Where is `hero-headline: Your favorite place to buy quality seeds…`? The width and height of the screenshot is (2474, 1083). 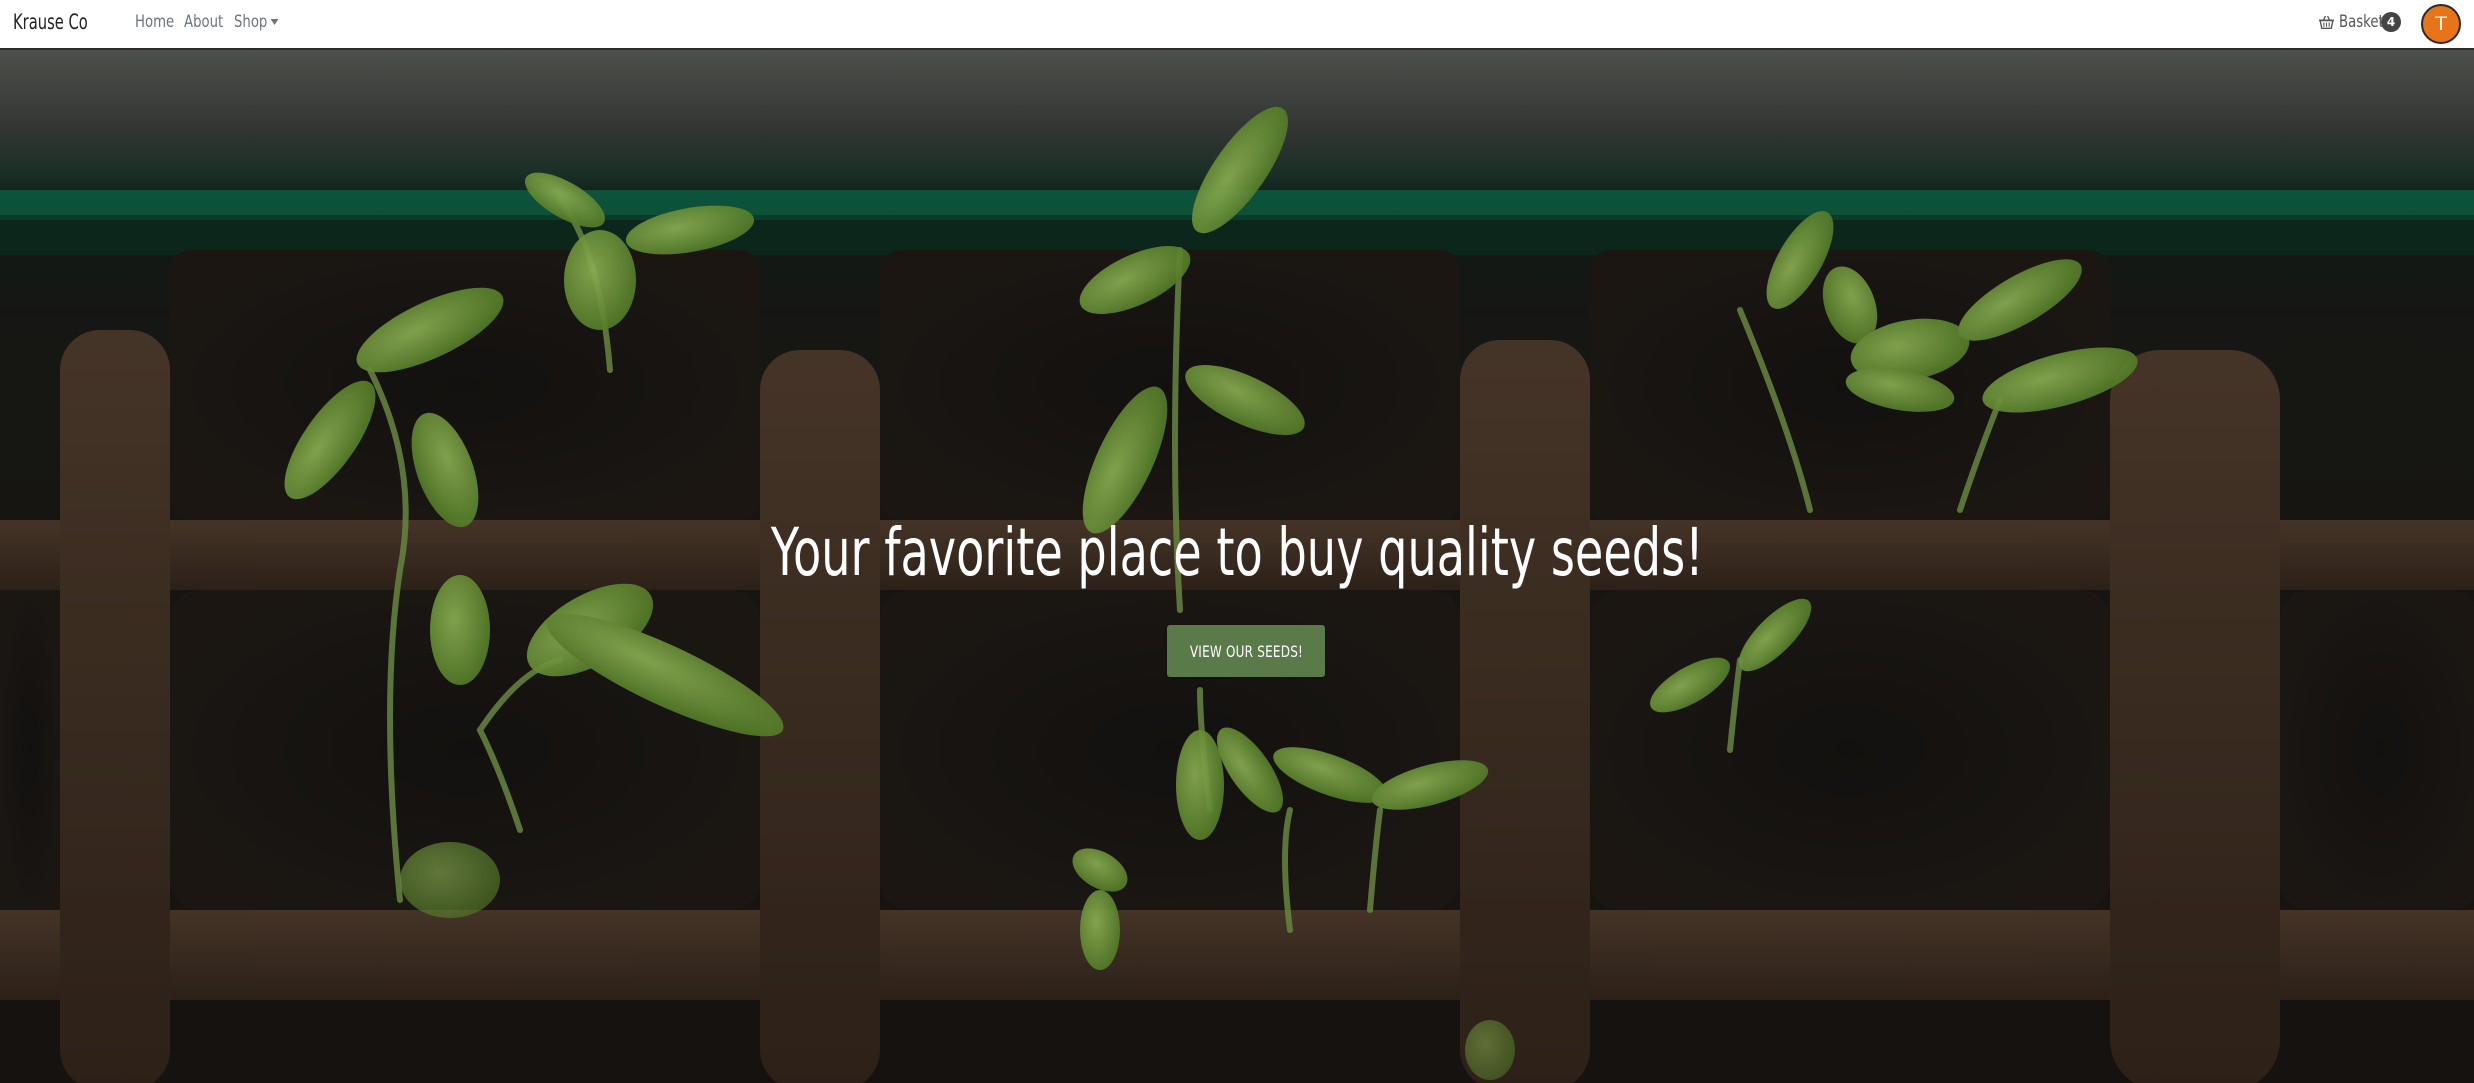 hero-headline: Your favorite place to buy quality seeds… is located at coordinates (1237, 553).